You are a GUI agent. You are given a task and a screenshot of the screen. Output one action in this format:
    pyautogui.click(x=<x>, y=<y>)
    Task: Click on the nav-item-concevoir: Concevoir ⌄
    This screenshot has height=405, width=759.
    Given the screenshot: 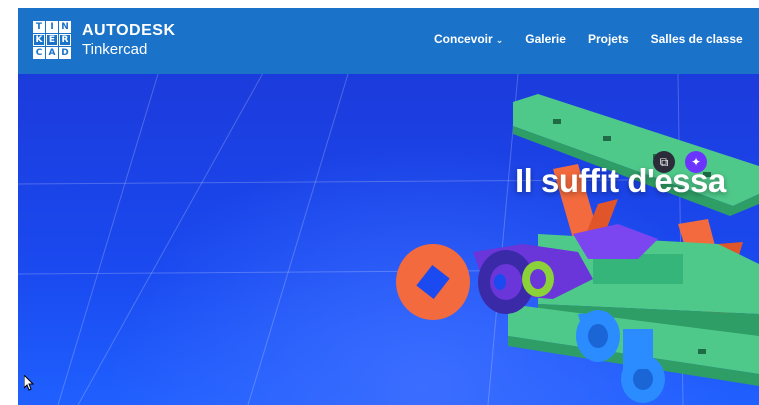 What is the action you would take?
    pyautogui.click(x=468, y=39)
    